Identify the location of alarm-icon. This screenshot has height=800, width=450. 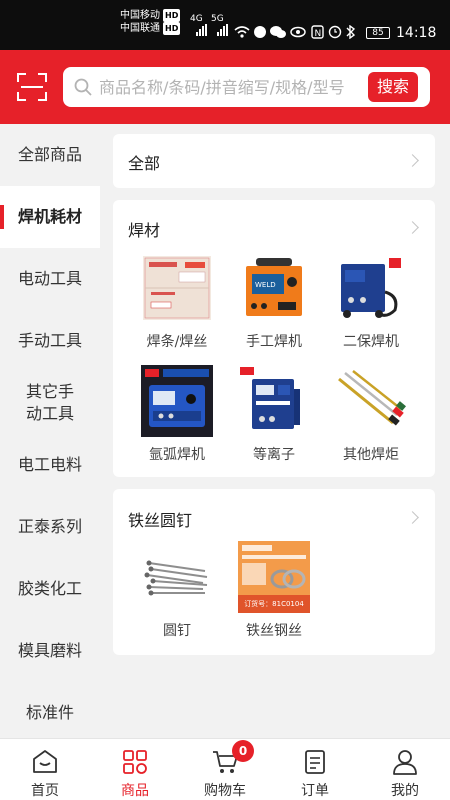
(335, 32).